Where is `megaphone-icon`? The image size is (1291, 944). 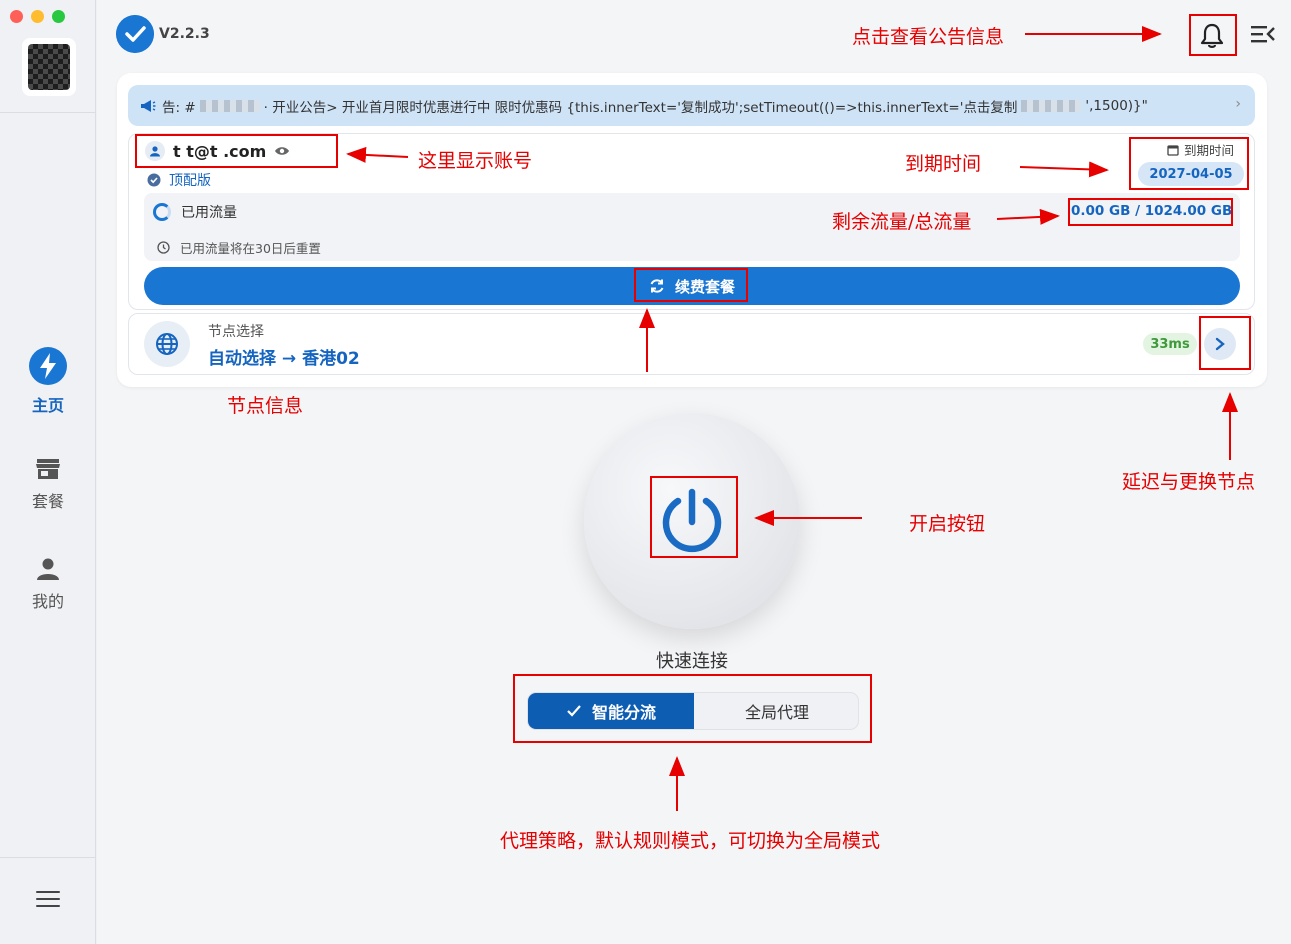 megaphone-icon is located at coordinates (148, 105).